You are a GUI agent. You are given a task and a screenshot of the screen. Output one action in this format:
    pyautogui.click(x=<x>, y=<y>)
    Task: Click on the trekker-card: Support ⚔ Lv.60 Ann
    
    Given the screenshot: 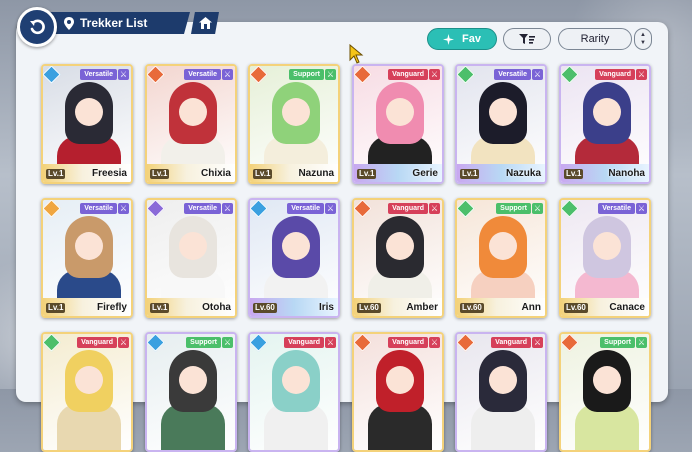 What is the action you would take?
    pyautogui.click(x=501, y=258)
    